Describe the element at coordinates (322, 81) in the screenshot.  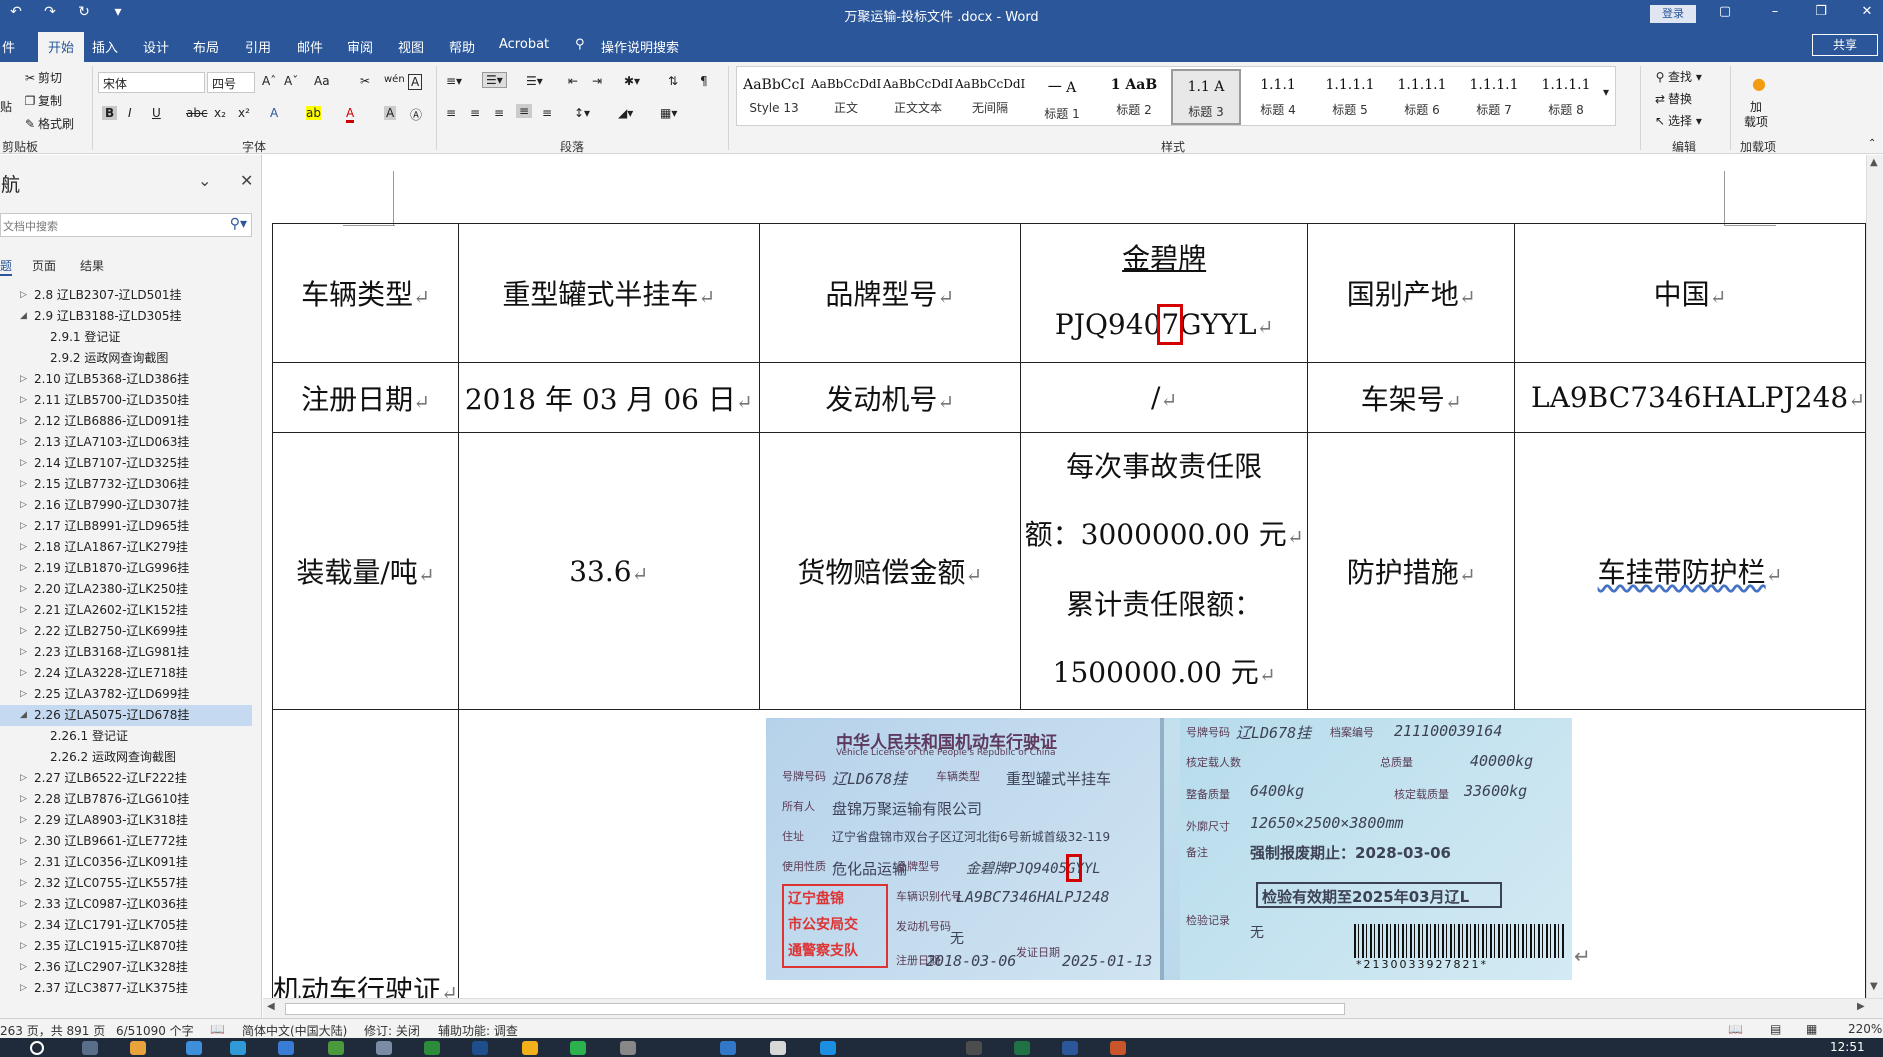
I see `change-case-button: Aa` at that location.